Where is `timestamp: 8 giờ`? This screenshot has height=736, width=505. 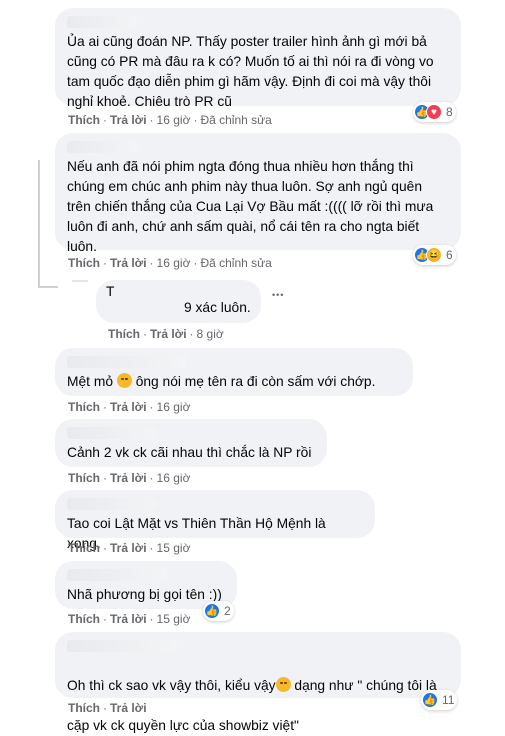 timestamp: 8 giờ is located at coordinates (210, 334).